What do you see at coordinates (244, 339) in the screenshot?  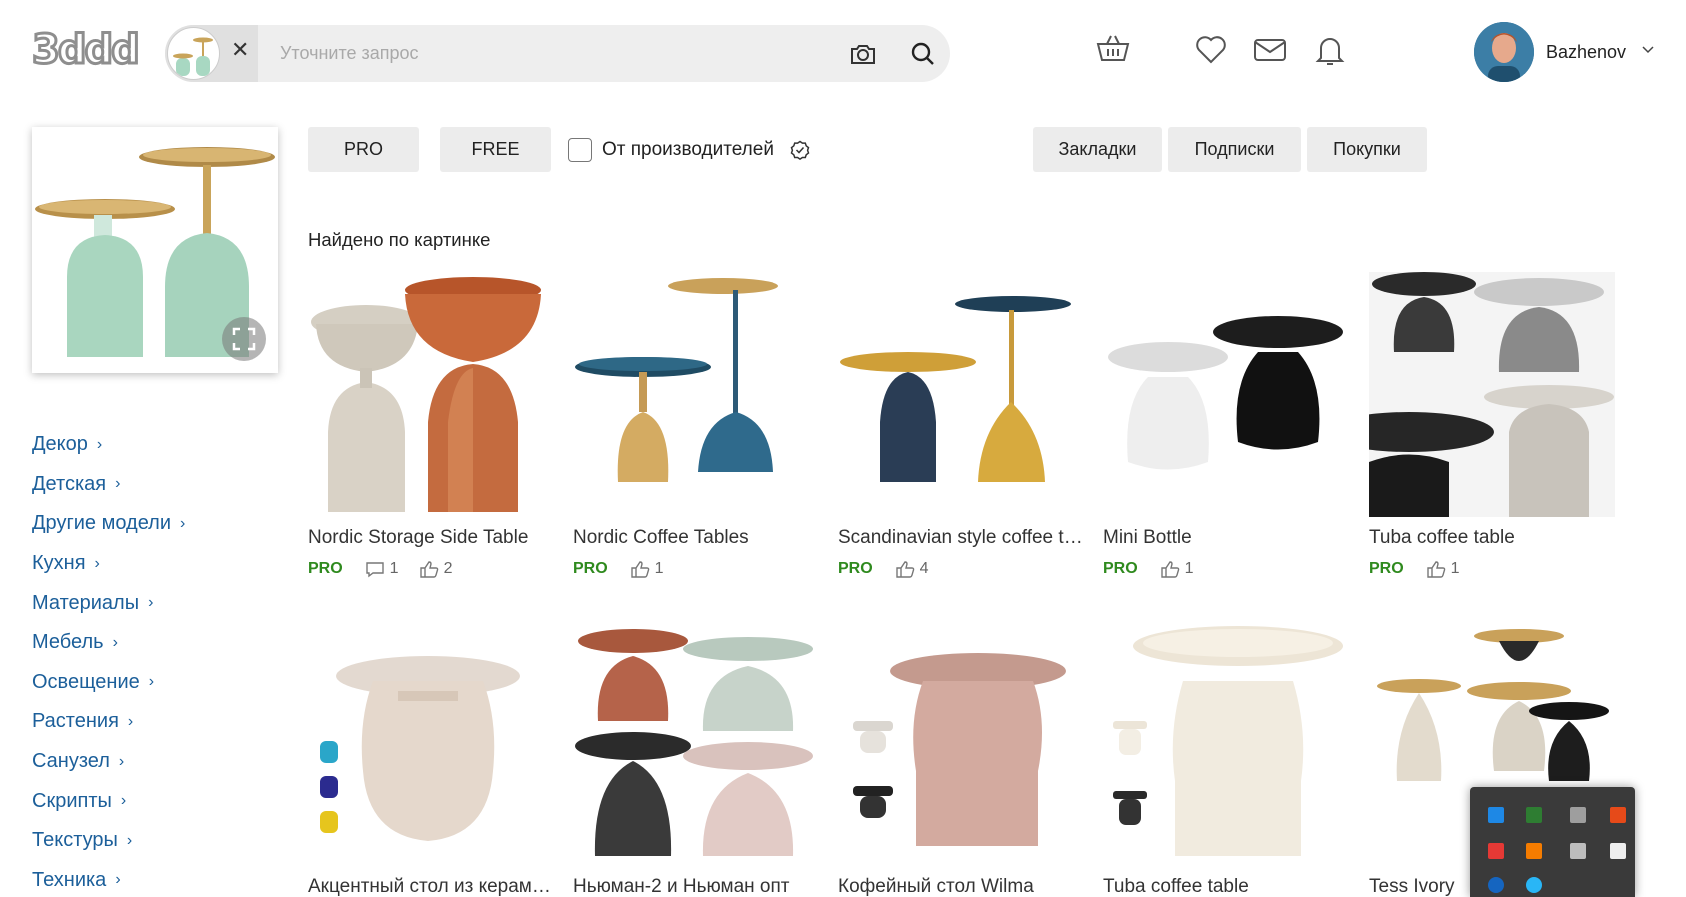 I see `expand-icon` at bounding box center [244, 339].